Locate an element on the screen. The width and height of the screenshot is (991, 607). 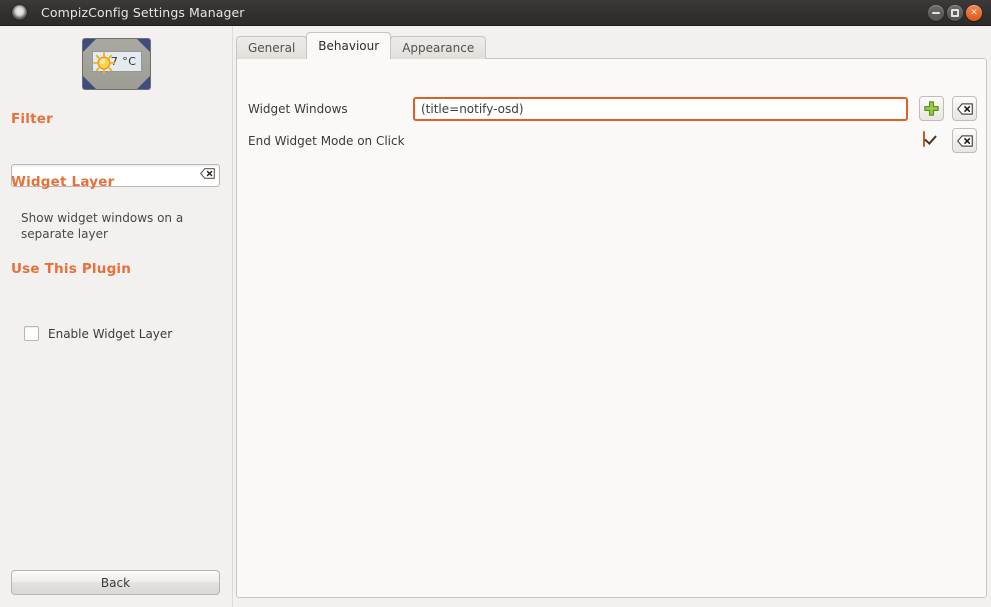
setting-row-widget-windows: Widget Windows is located at coordinates (612, 109).